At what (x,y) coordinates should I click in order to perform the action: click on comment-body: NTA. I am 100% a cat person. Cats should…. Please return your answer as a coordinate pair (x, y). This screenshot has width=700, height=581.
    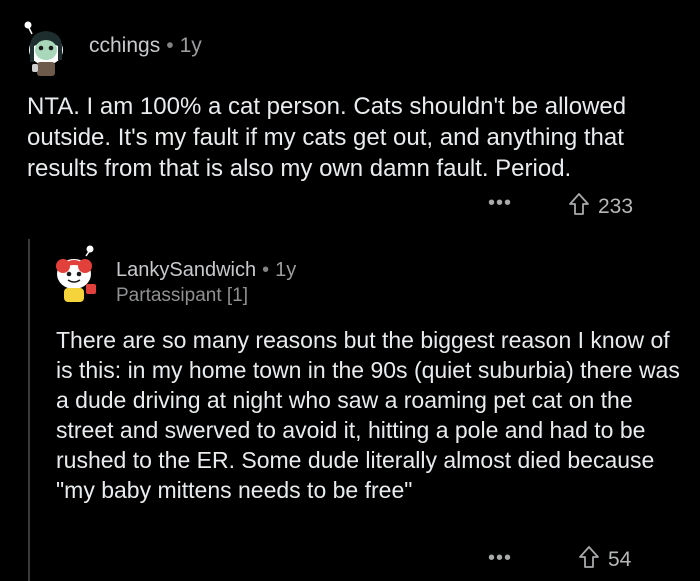
    Looking at the image, I should click on (327, 137).